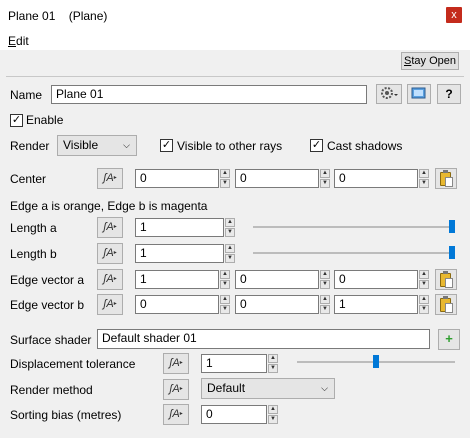  I want to click on edge-vector-b-y-field: 0, so click(277, 304).